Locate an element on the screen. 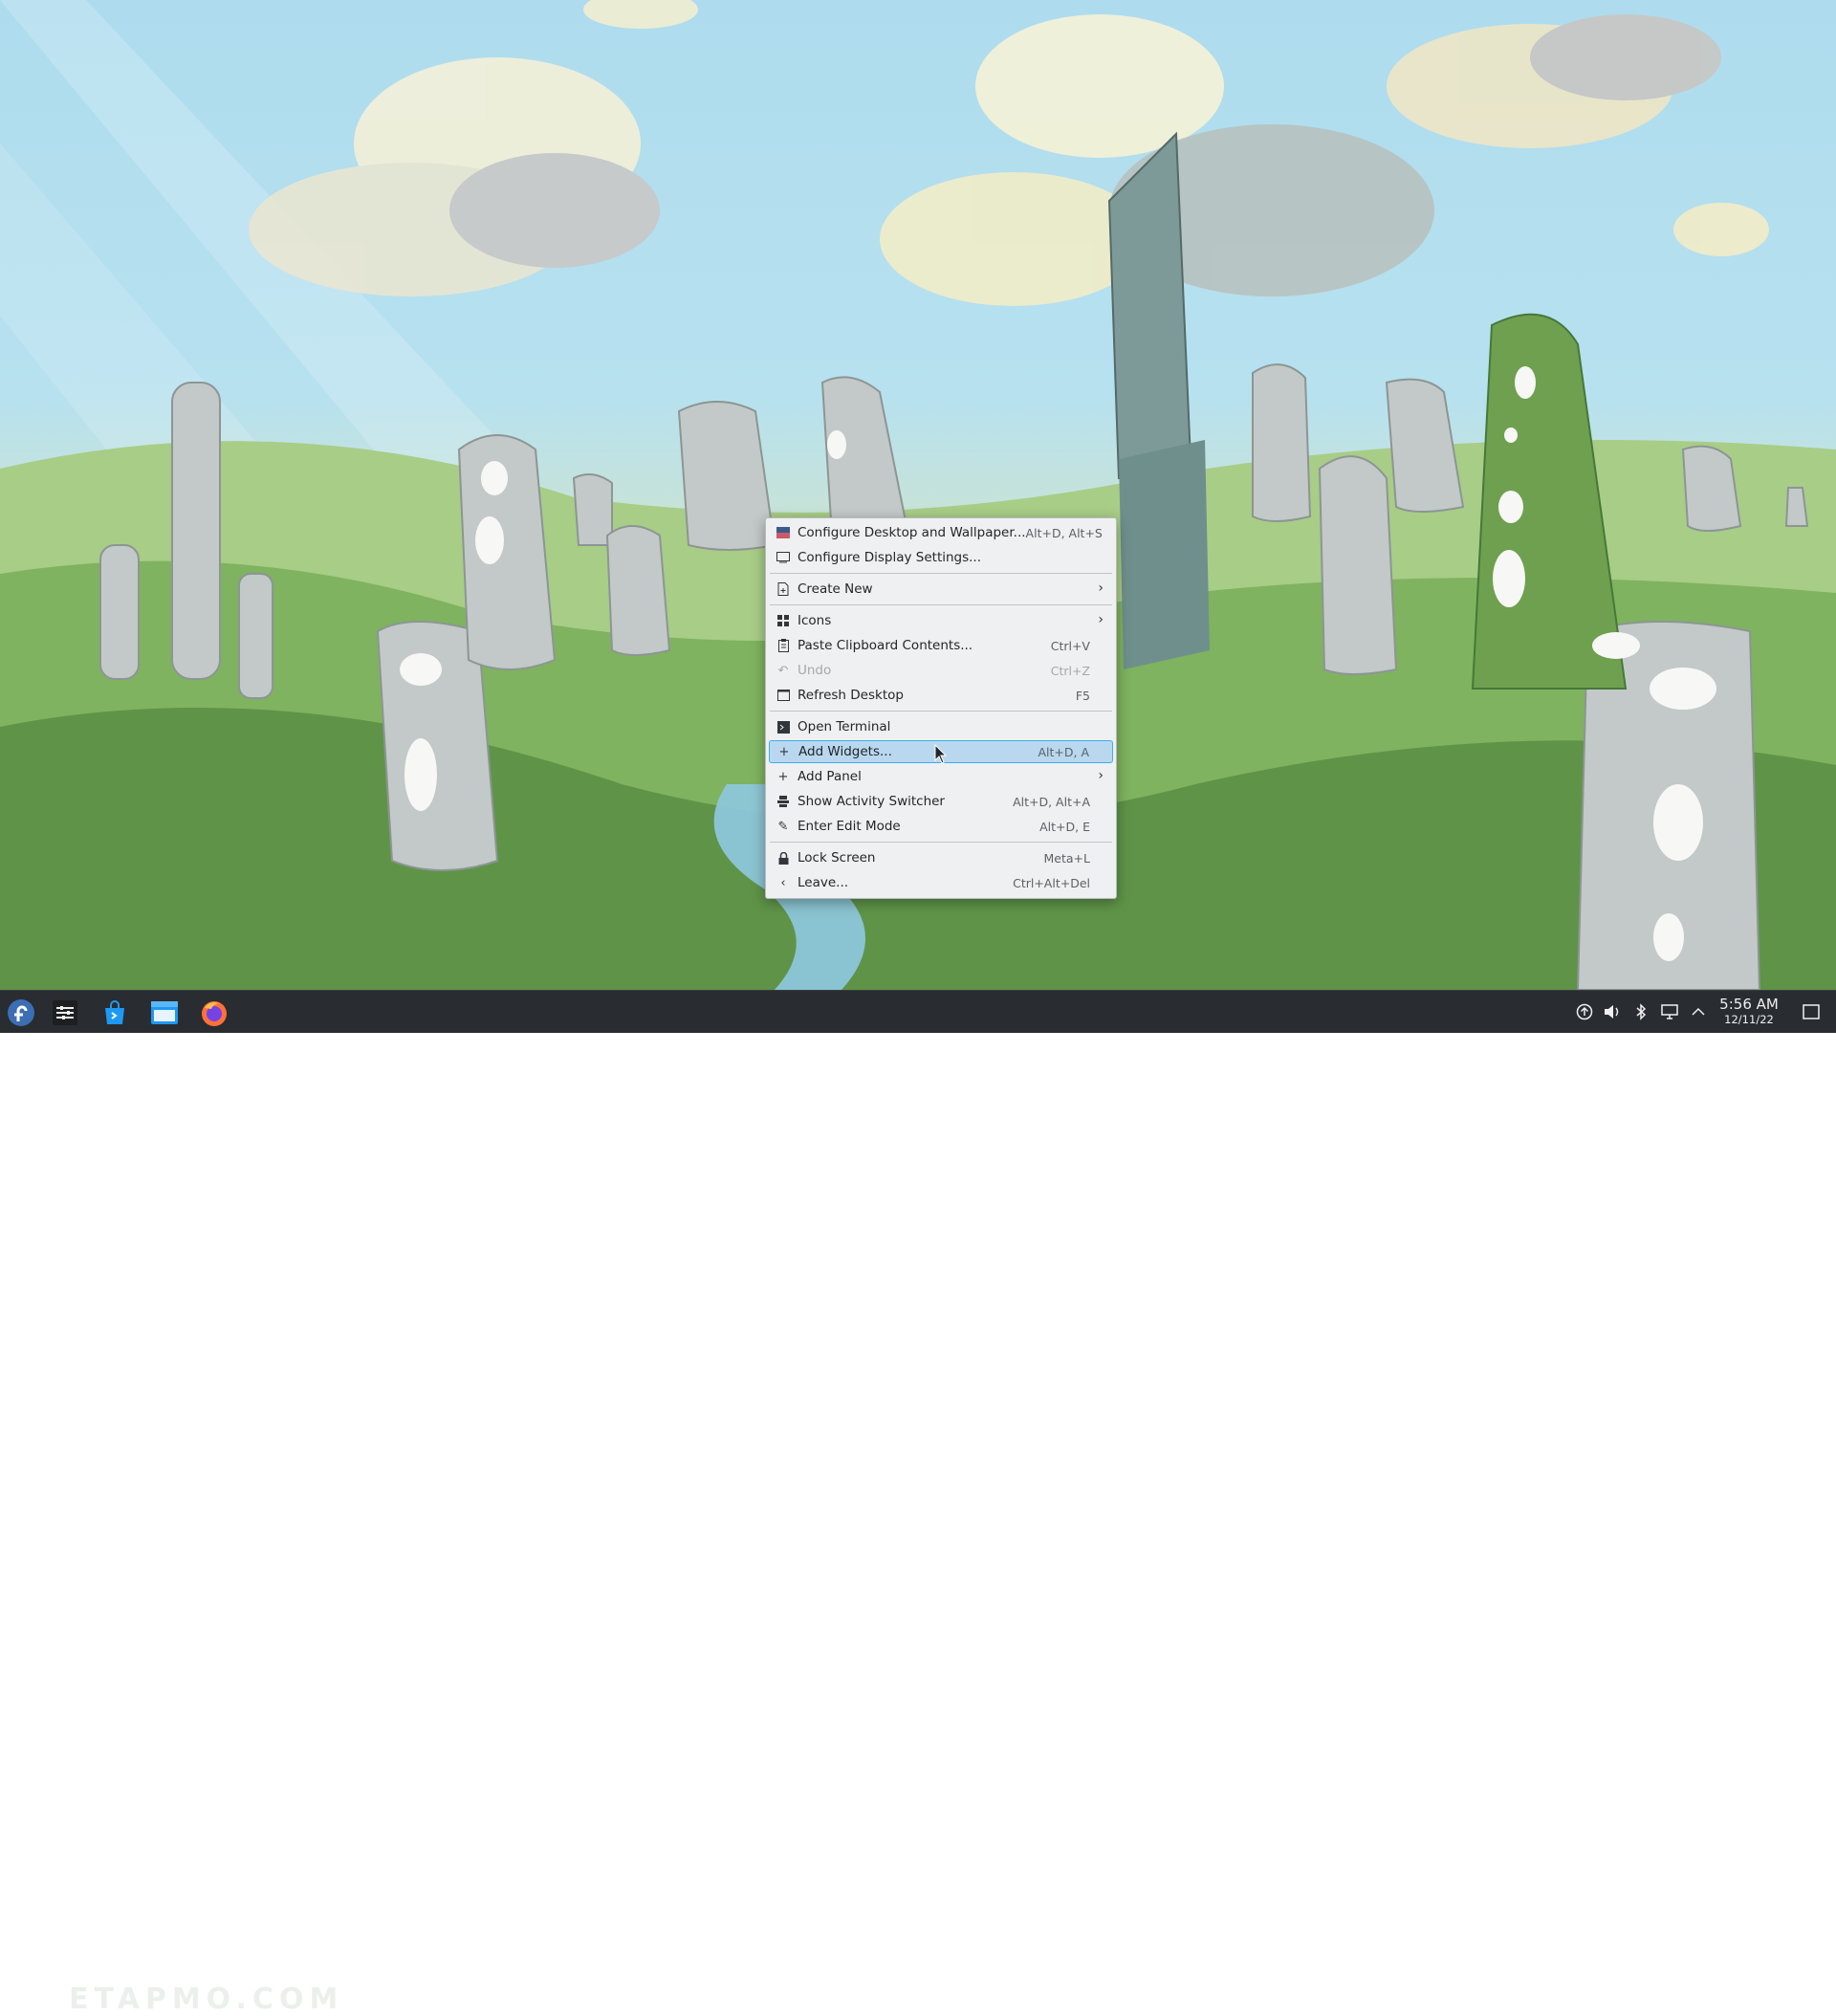  network-icon is located at coordinates (1670, 1011).